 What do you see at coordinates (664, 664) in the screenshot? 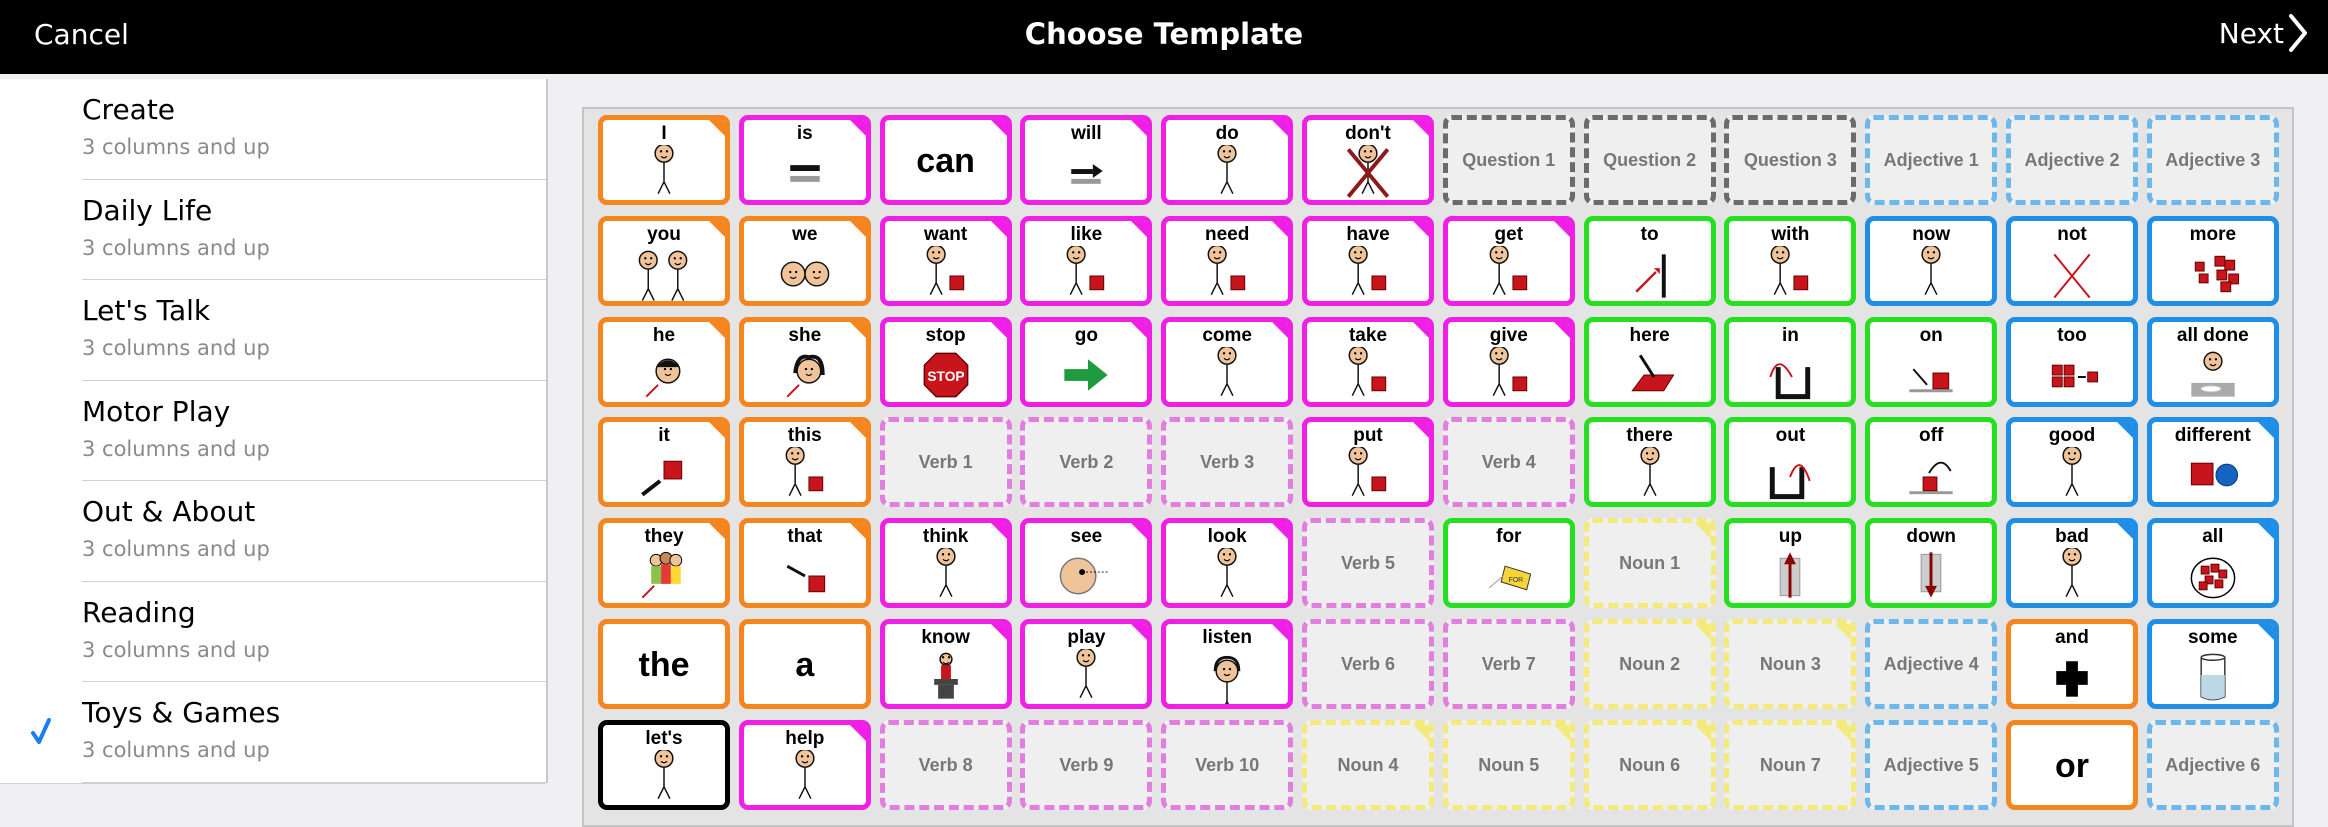
I see `word-tile: the` at bounding box center [664, 664].